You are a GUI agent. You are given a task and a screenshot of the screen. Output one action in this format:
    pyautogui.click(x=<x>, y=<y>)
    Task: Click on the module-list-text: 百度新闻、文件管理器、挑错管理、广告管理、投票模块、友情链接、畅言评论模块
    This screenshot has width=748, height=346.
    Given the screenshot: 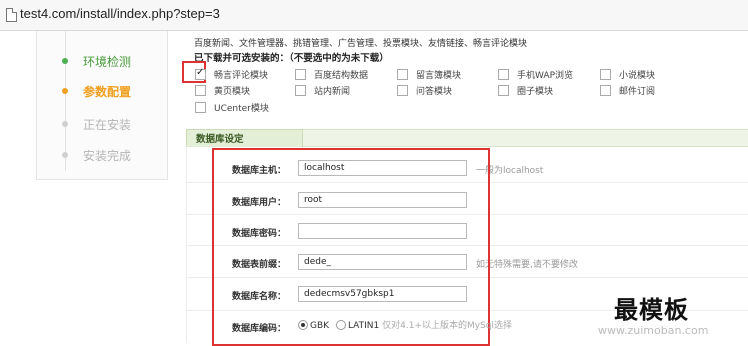 What is the action you would take?
    pyautogui.click(x=361, y=44)
    